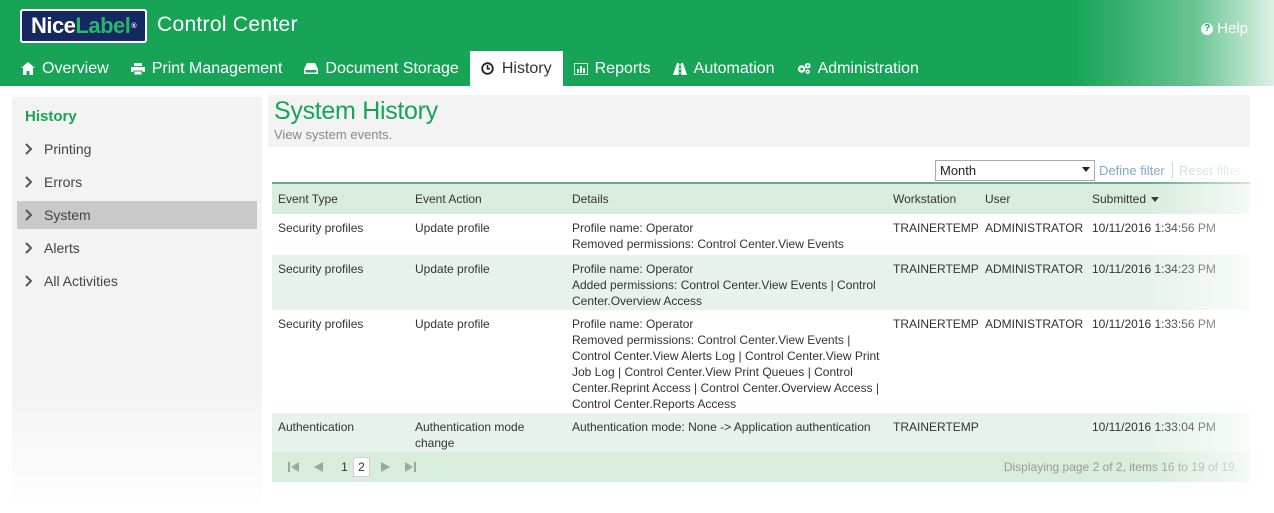 The height and width of the screenshot is (513, 1274). I want to click on clock-icon, so click(488, 69).